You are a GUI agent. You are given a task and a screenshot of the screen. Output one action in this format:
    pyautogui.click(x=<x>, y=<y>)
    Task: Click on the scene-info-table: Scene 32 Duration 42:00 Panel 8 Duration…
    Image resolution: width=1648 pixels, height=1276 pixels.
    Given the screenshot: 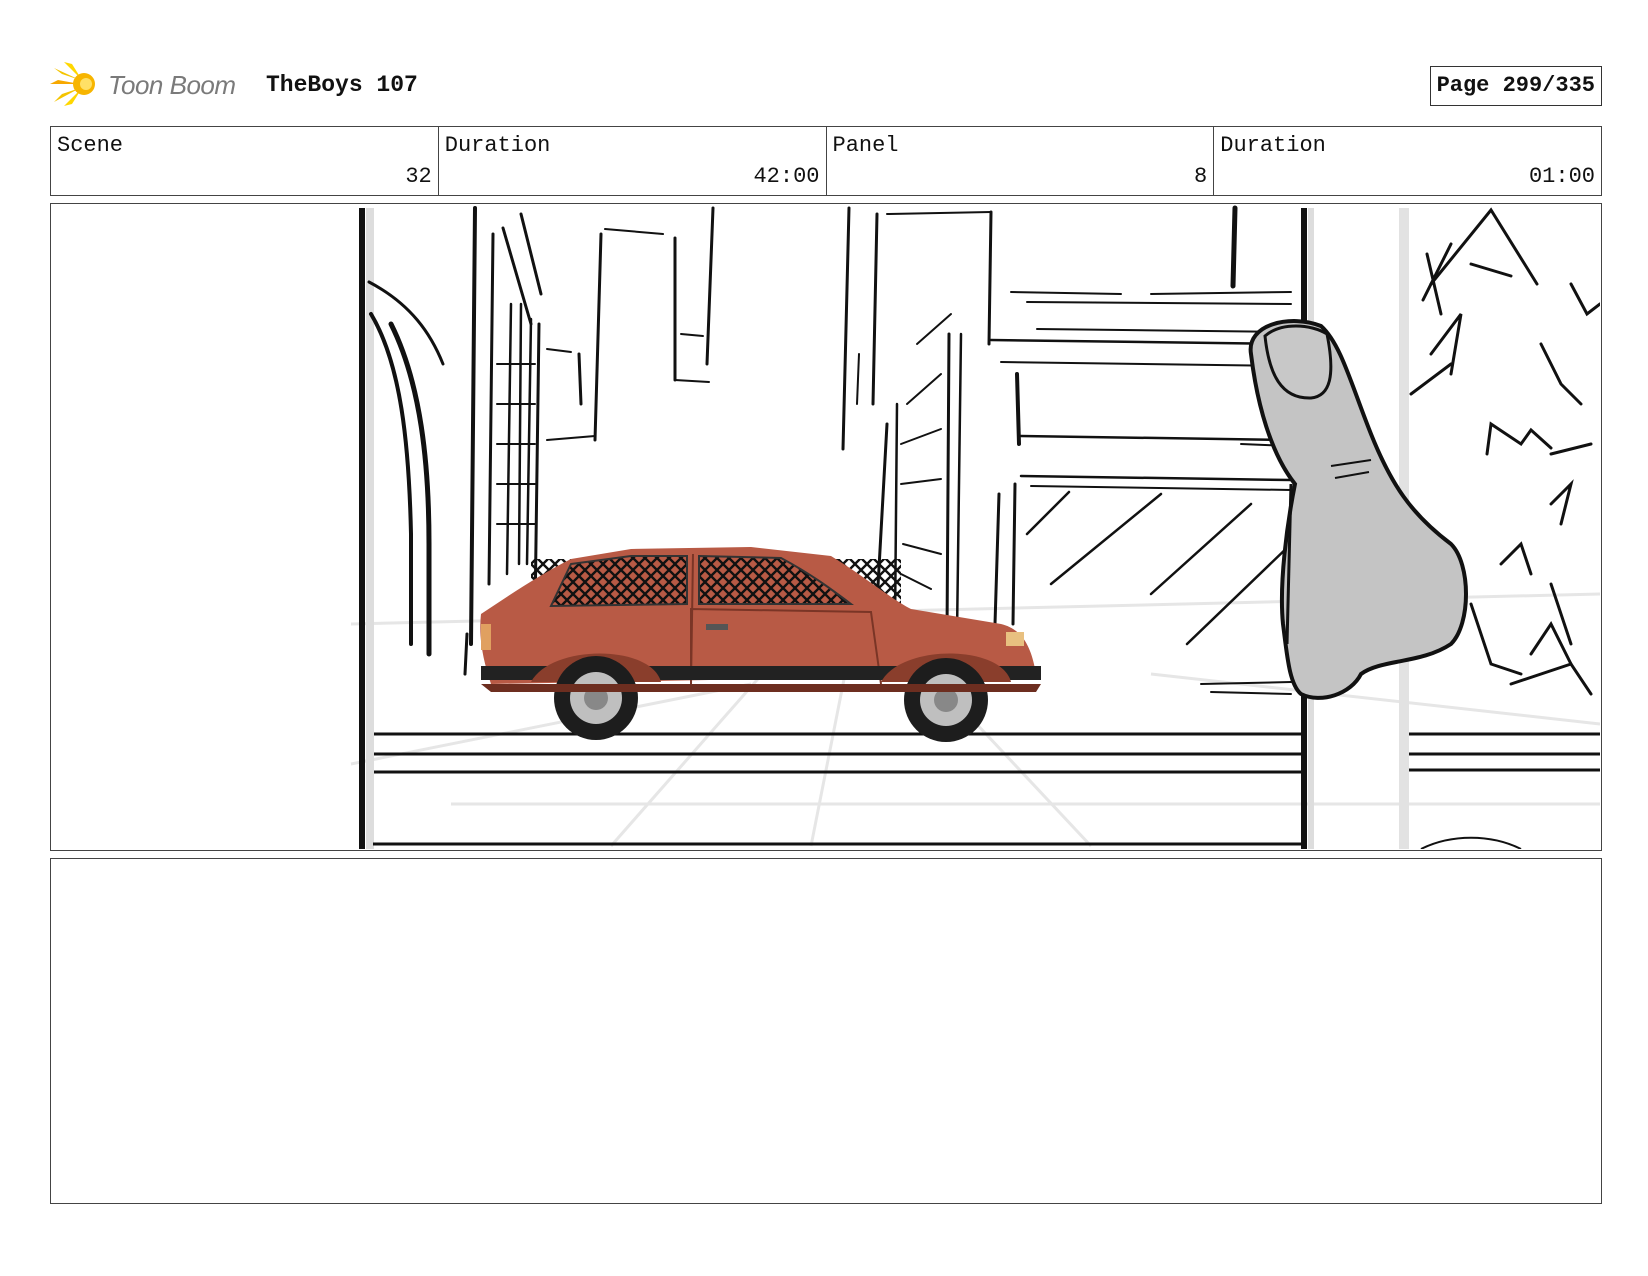 What is the action you would take?
    pyautogui.click(x=826, y=161)
    